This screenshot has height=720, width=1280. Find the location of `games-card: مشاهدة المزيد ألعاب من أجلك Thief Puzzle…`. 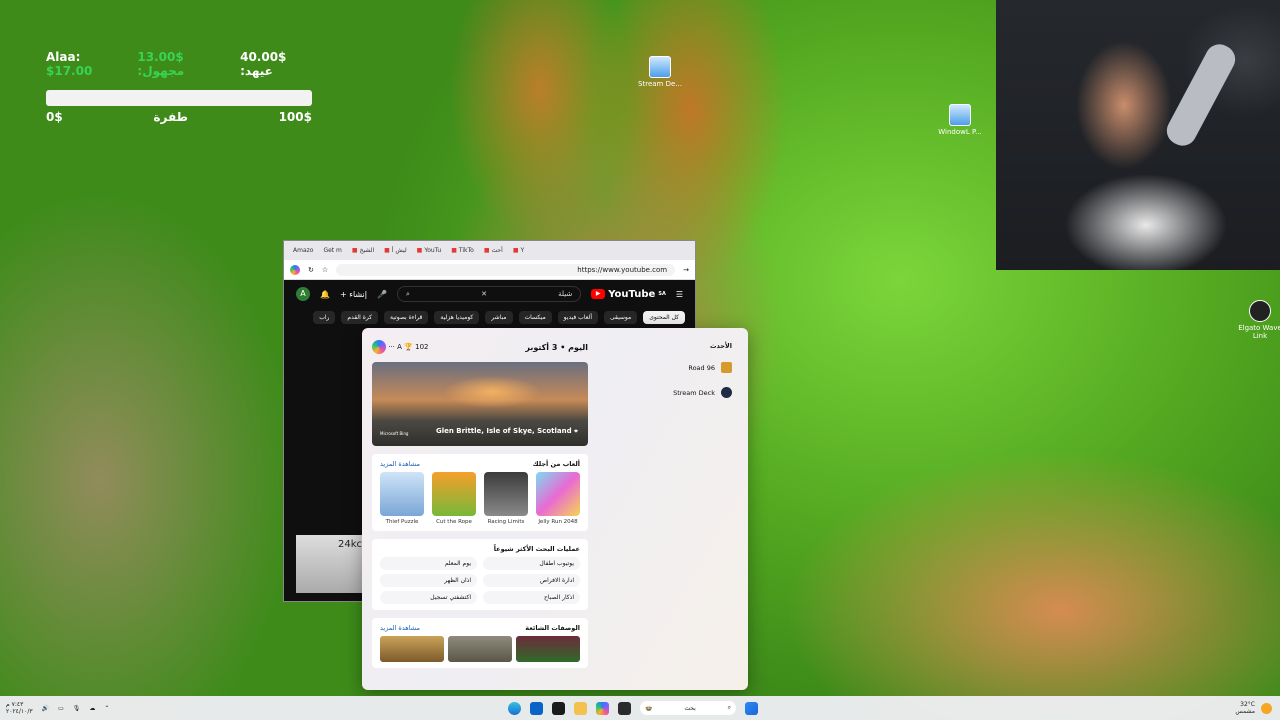

games-card: مشاهدة المزيد ألعاب من أجلك Thief Puzzle… is located at coordinates (480, 492).